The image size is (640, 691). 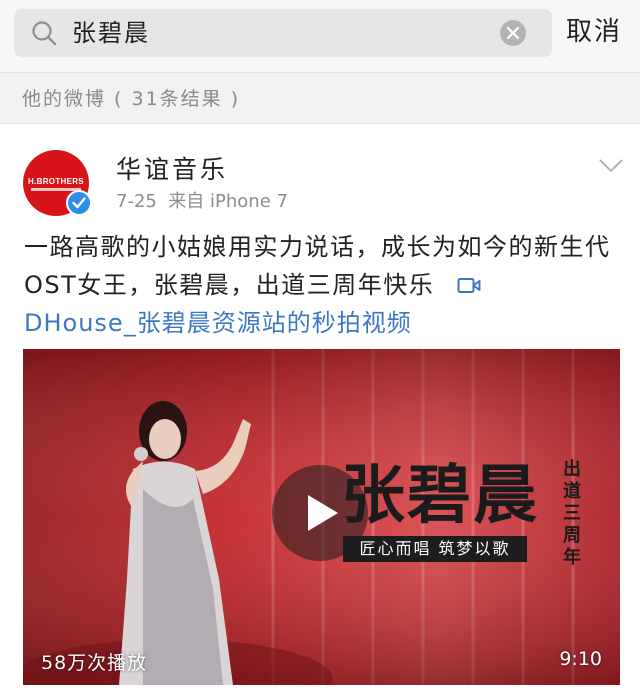 I want to click on play-button, so click(x=320, y=513).